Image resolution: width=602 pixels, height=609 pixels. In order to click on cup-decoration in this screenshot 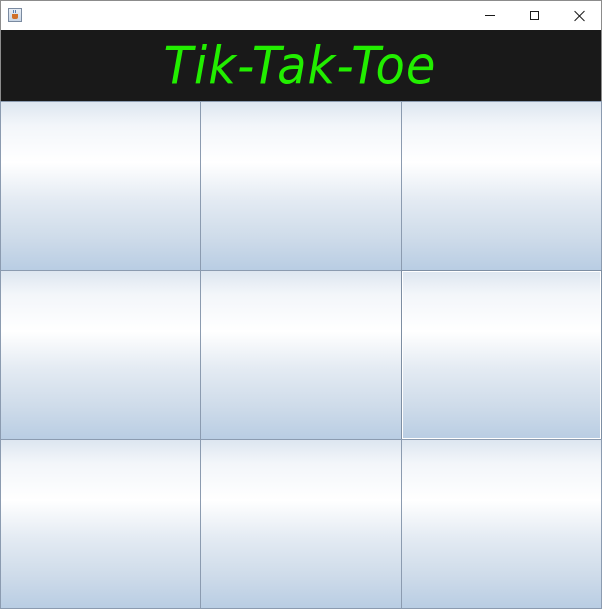, I will do `click(15, 16)`.